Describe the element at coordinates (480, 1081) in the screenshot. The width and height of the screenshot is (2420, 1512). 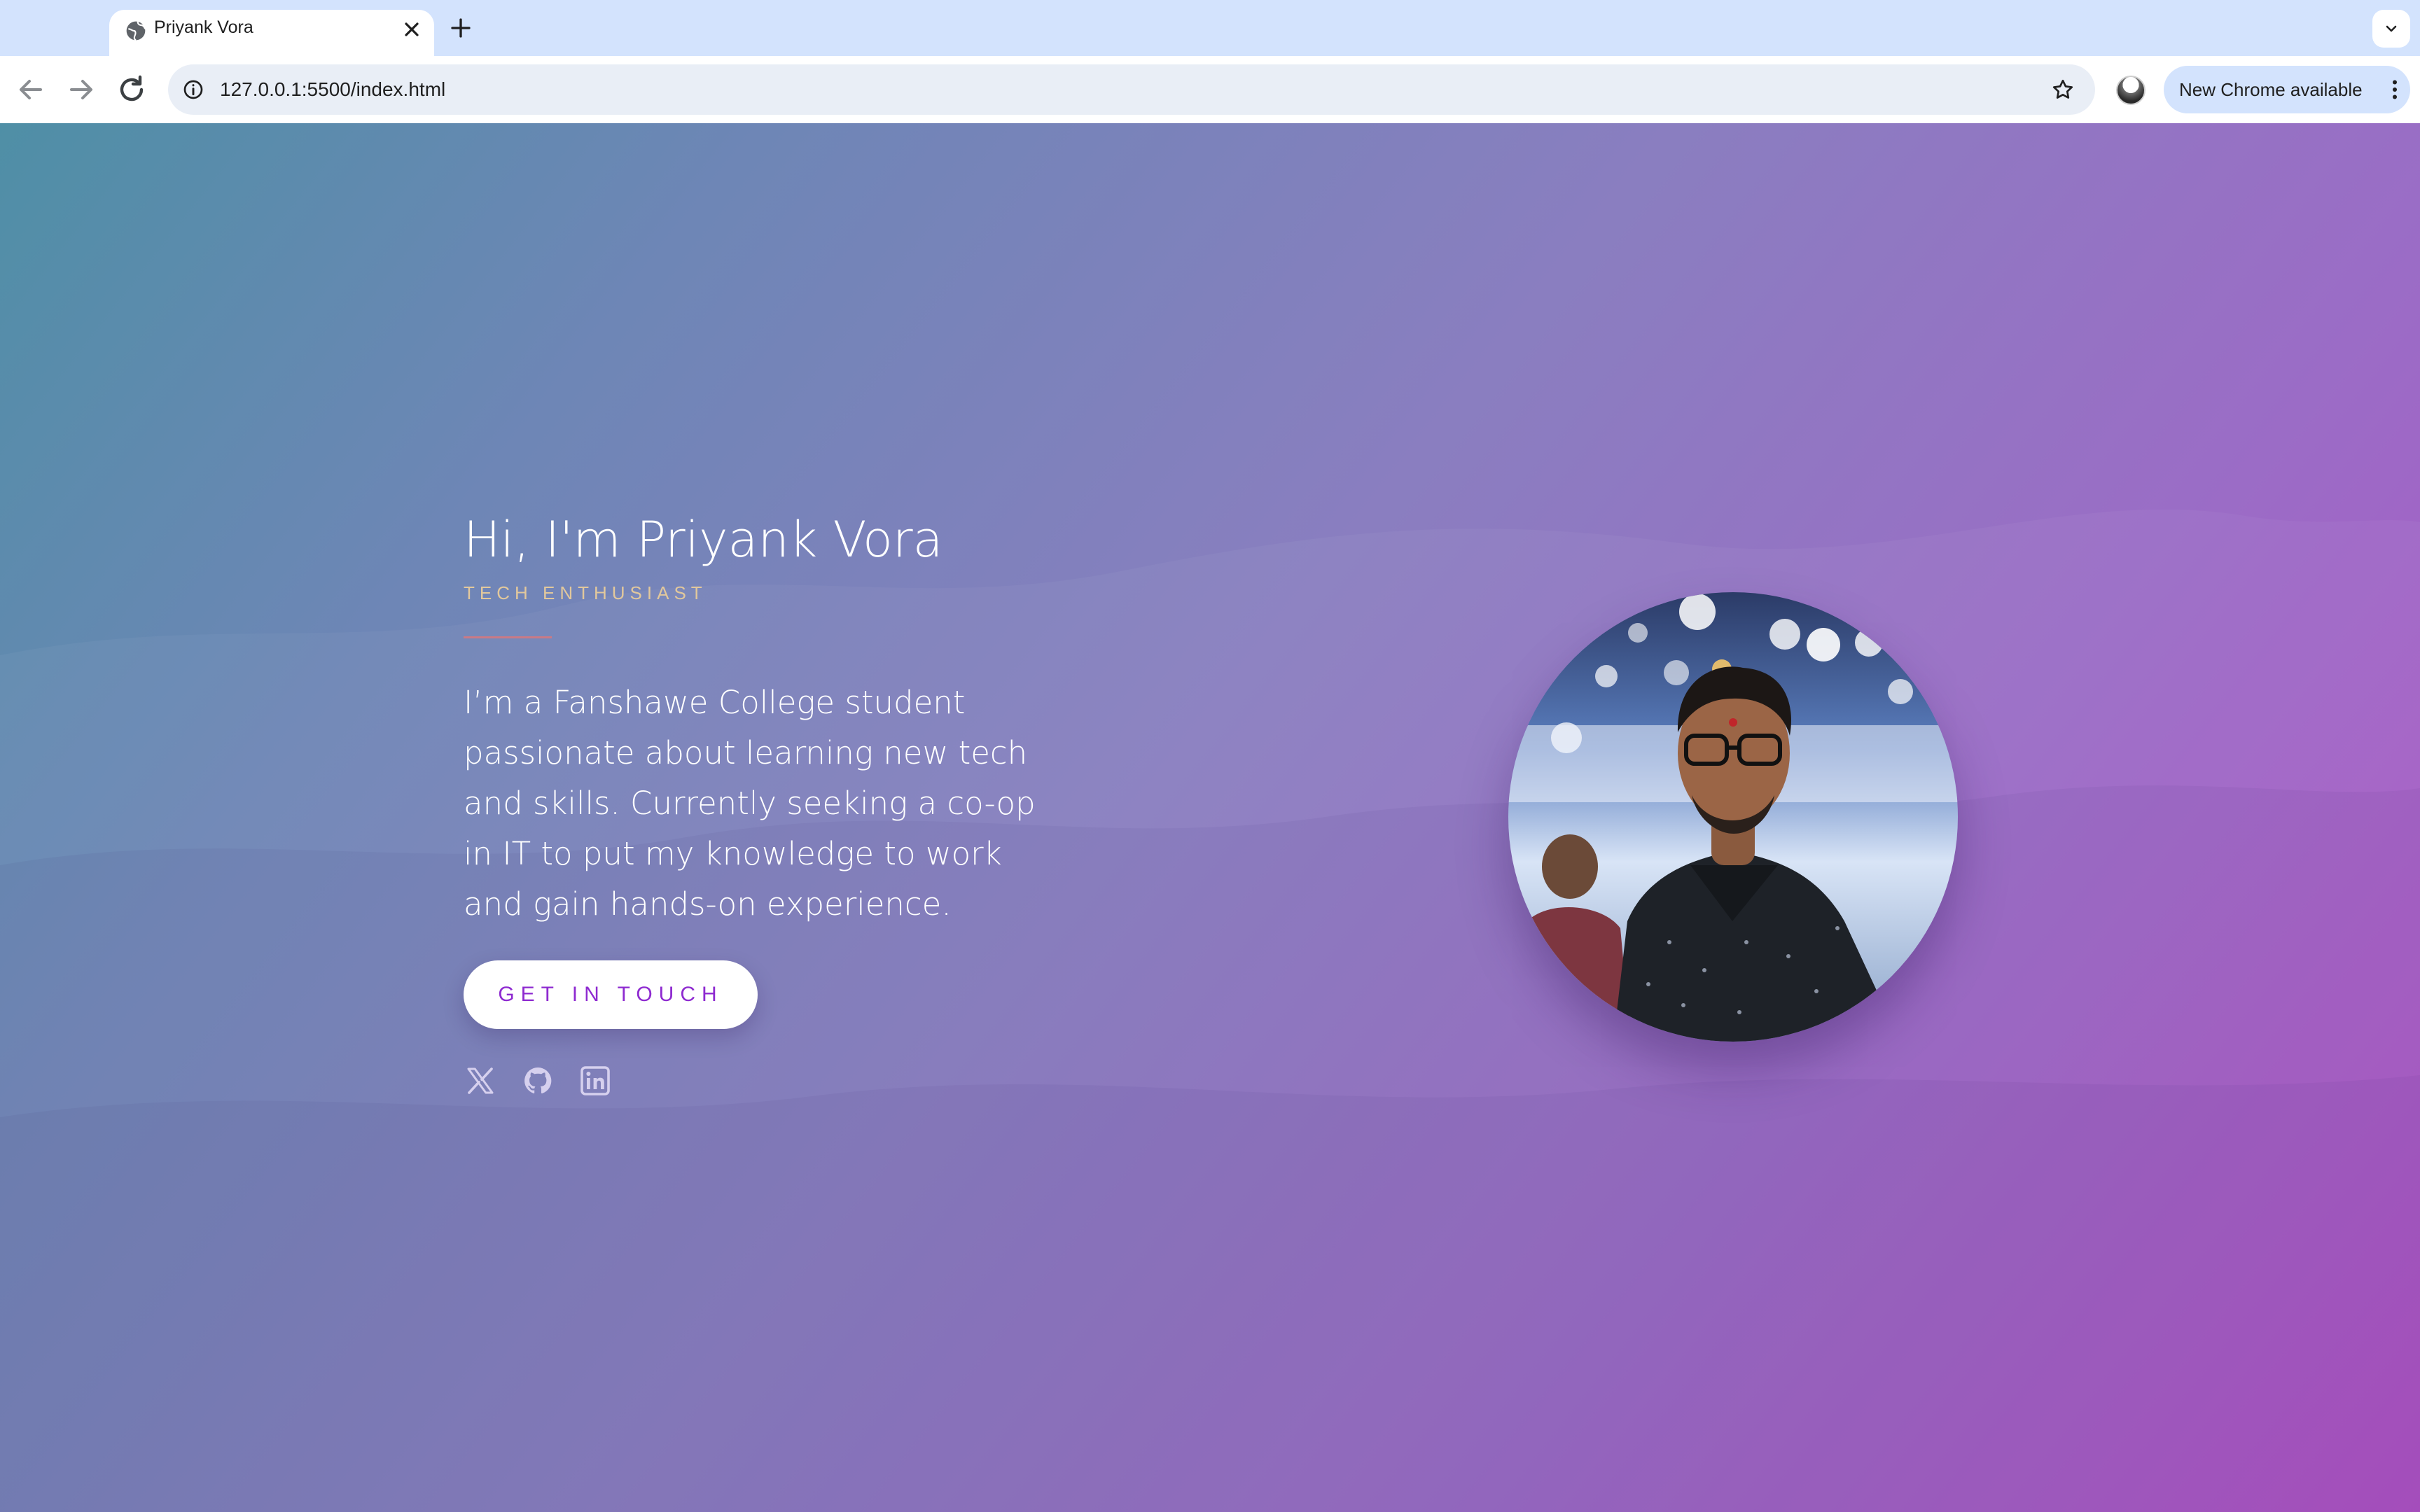
I see `x-twitter-icon` at that location.